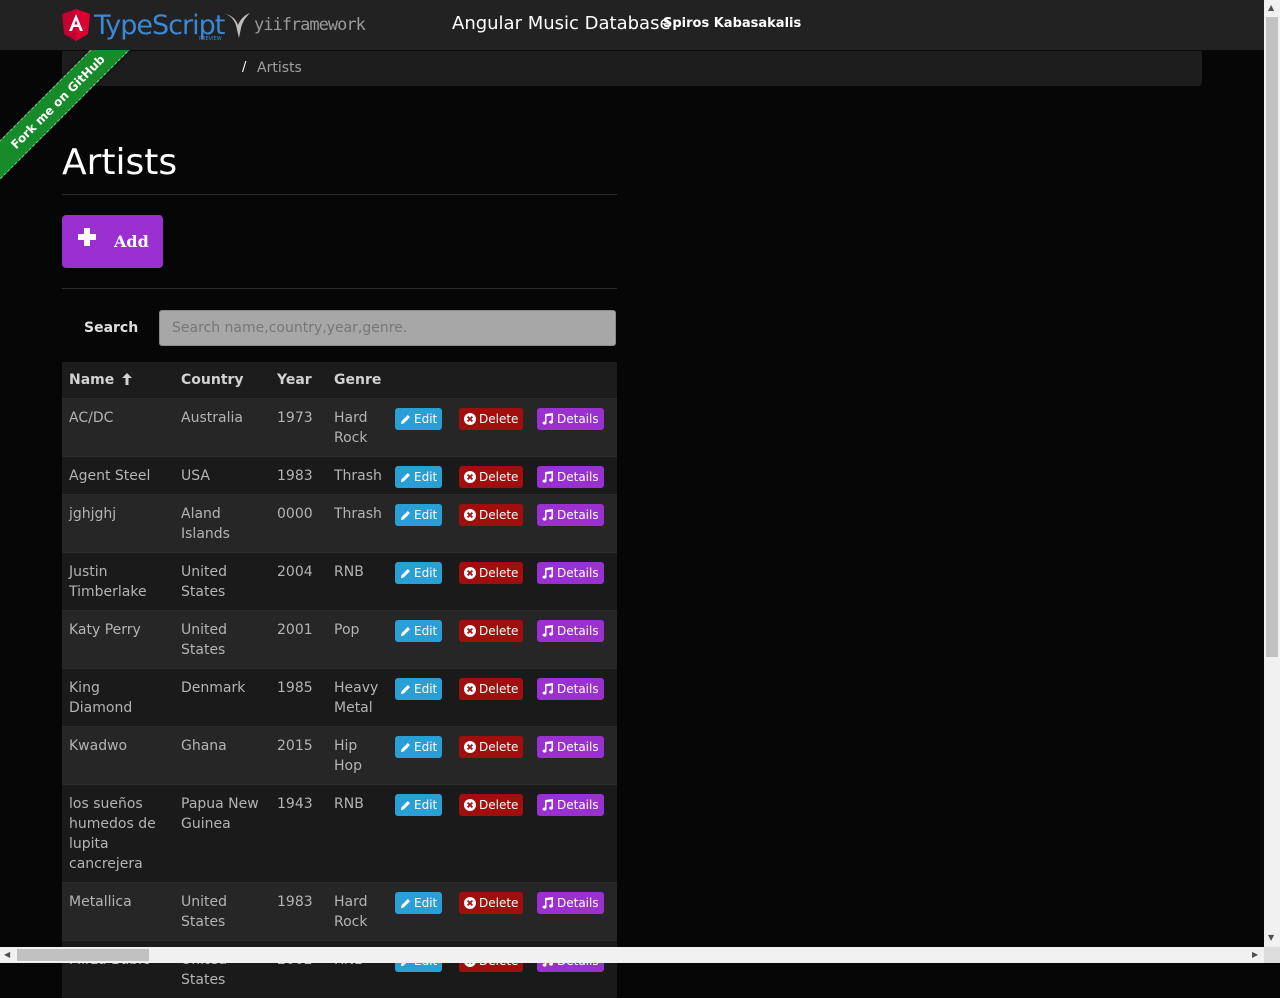 The image size is (1280, 998). I want to click on artist-name-cell: Justin Timberlake, so click(118, 582).